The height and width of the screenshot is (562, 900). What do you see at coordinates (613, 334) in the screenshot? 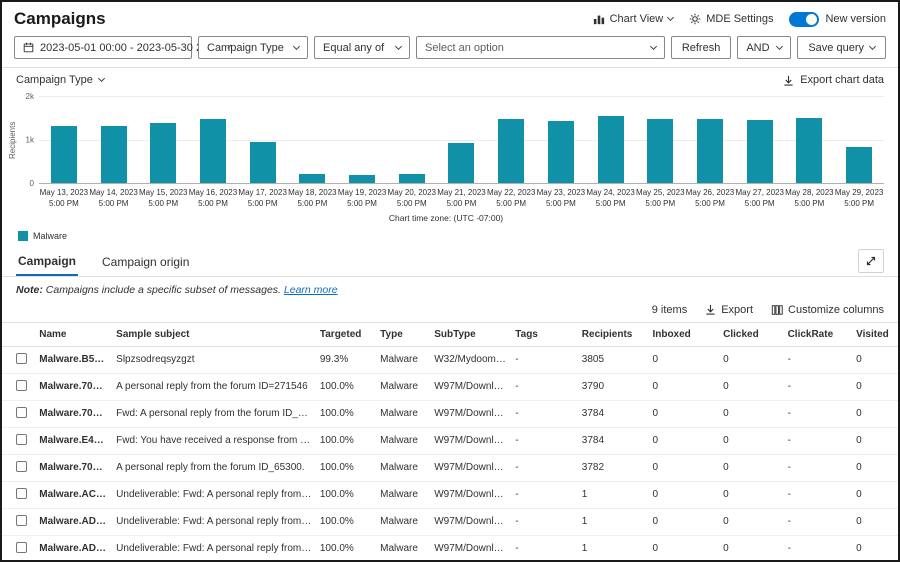
I see `column-header-recipients: Recipients` at bounding box center [613, 334].